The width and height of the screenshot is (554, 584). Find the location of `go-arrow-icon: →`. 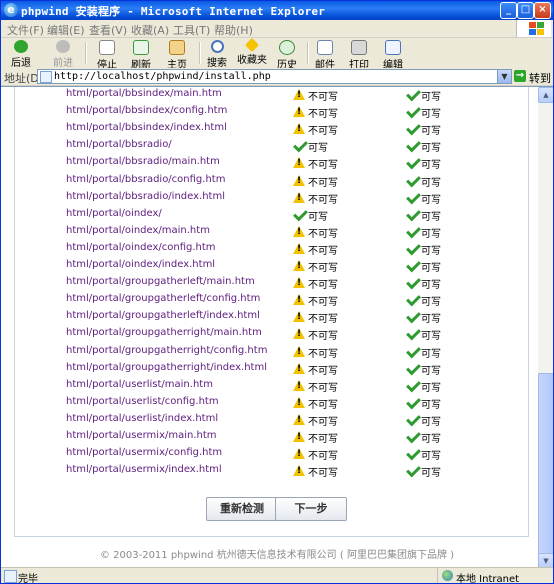

go-arrow-icon: → is located at coordinates (520, 76).